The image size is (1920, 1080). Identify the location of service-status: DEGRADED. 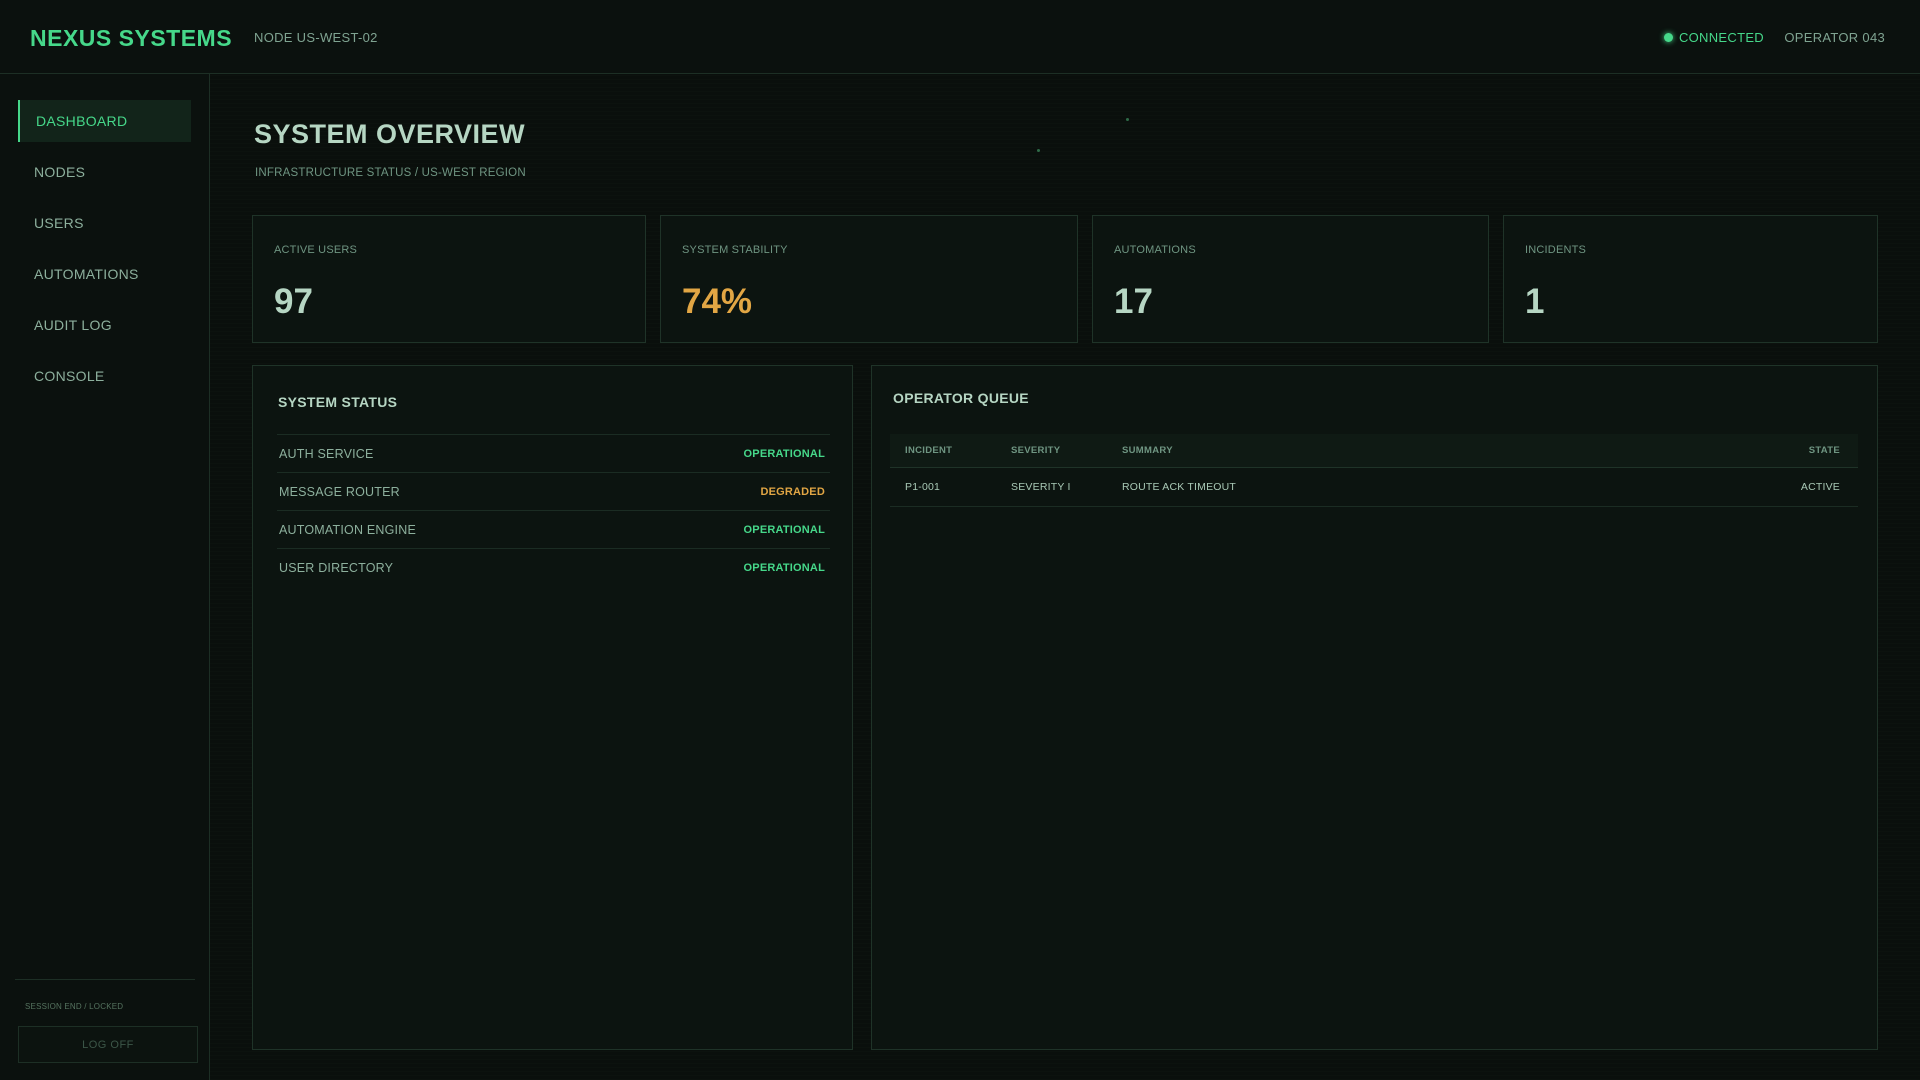
(792, 491).